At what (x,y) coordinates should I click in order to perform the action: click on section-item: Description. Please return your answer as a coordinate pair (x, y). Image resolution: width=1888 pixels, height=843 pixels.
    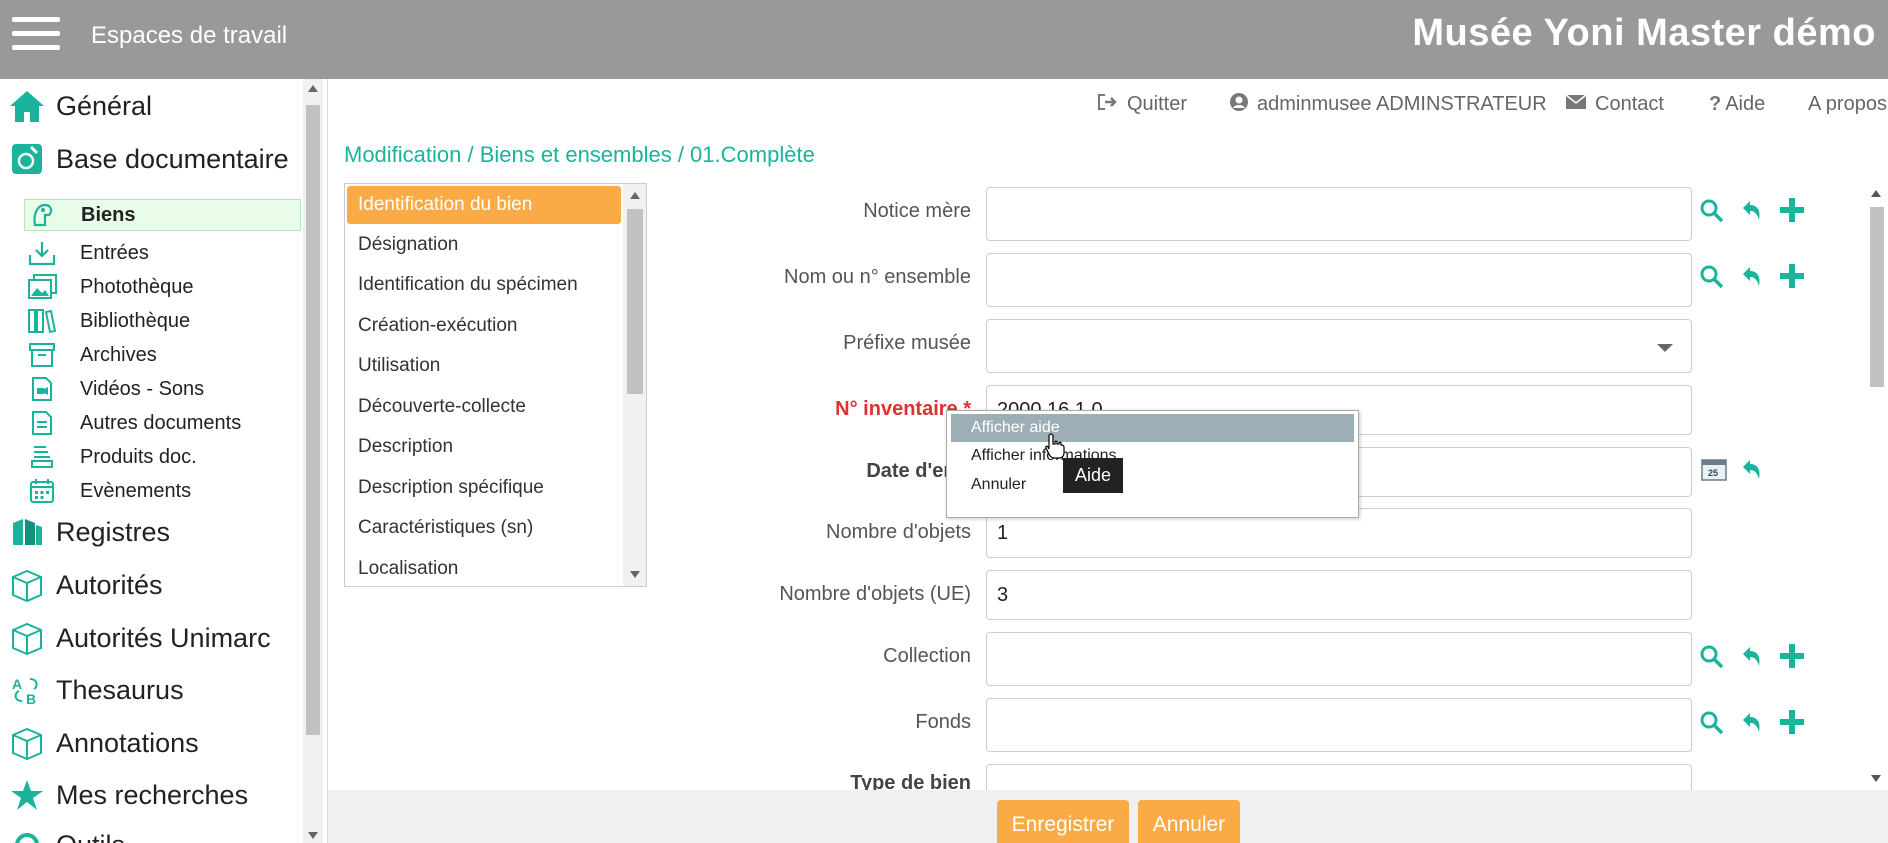
    Looking at the image, I should click on (484, 447).